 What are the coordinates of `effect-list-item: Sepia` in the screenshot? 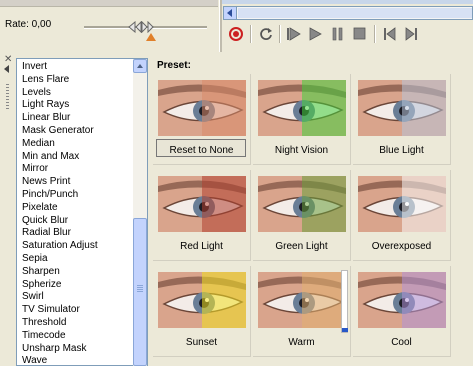 It's located at (35, 259).